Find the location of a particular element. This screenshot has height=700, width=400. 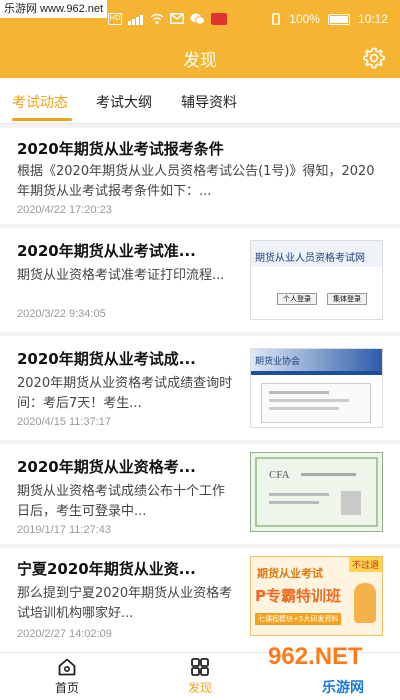

status-bar: 乐游网 www.962.net HD 100% 10:12 is located at coordinates (200, 19).